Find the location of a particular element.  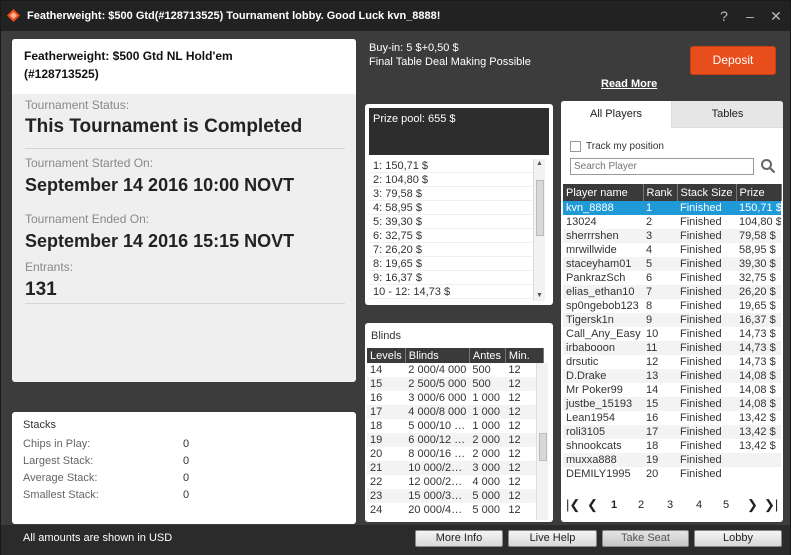

player-row: staceyham01 5 Finished 39,30 $ is located at coordinates (672, 264).